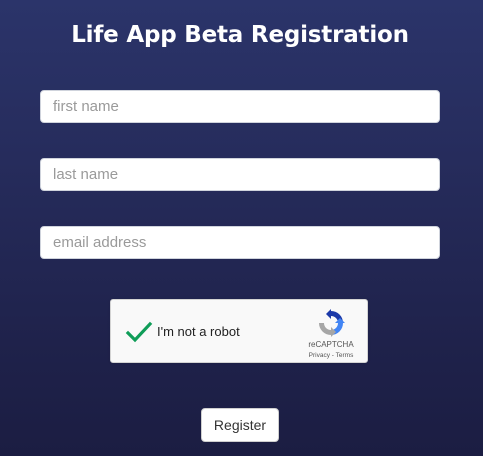 Image resolution: width=483 pixels, height=456 pixels. I want to click on page-title: Life App Beta Registration, so click(240, 35).